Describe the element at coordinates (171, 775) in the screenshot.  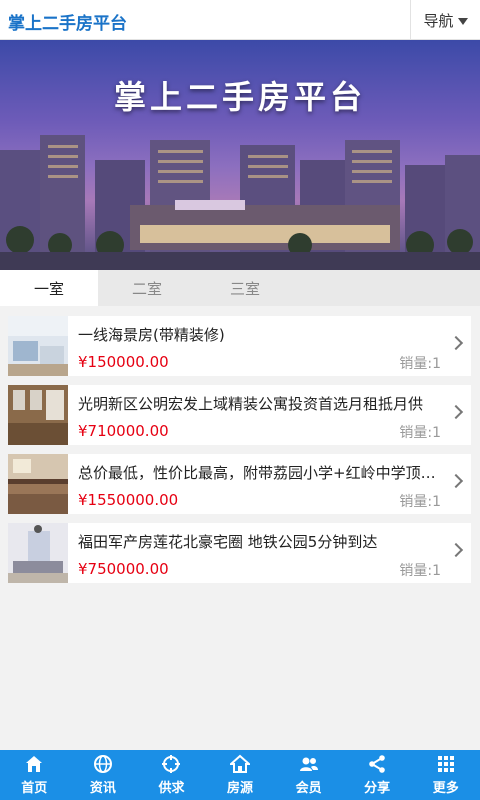
I see `nav-supply-demand: 供求` at that location.